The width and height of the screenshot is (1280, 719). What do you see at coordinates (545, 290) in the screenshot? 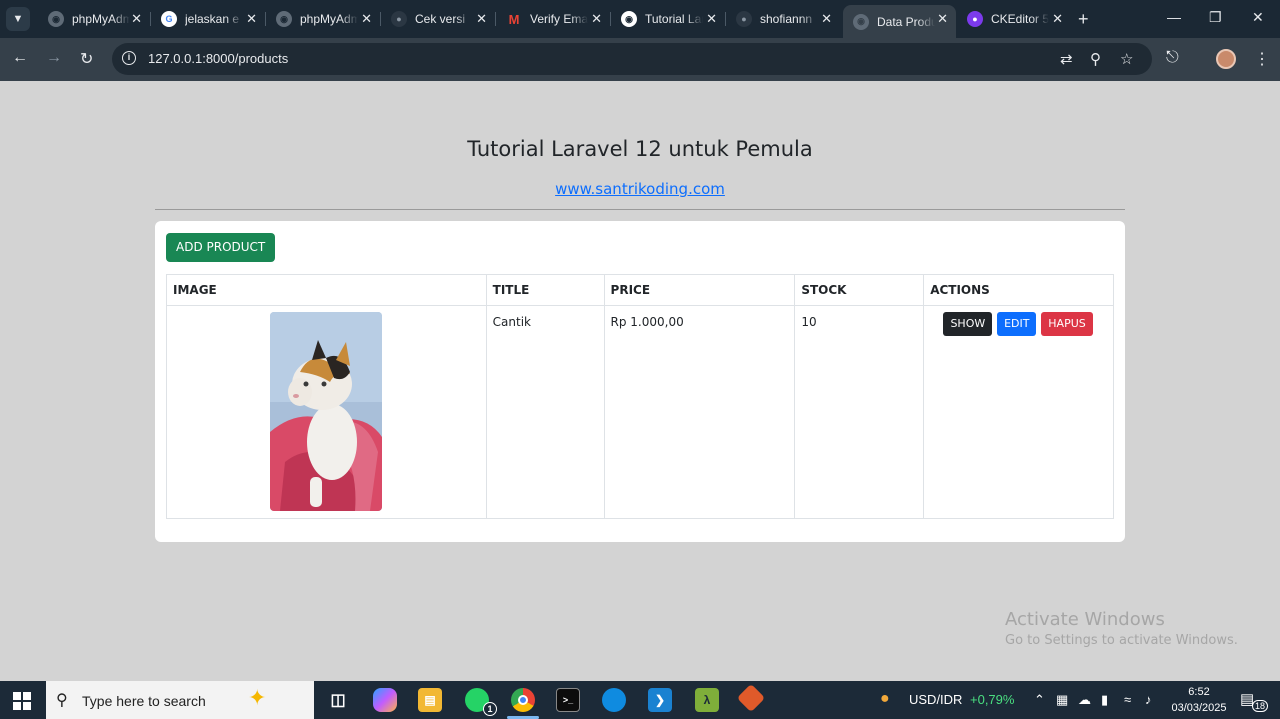
I see `column-header-title: TITLE` at bounding box center [545, 290].